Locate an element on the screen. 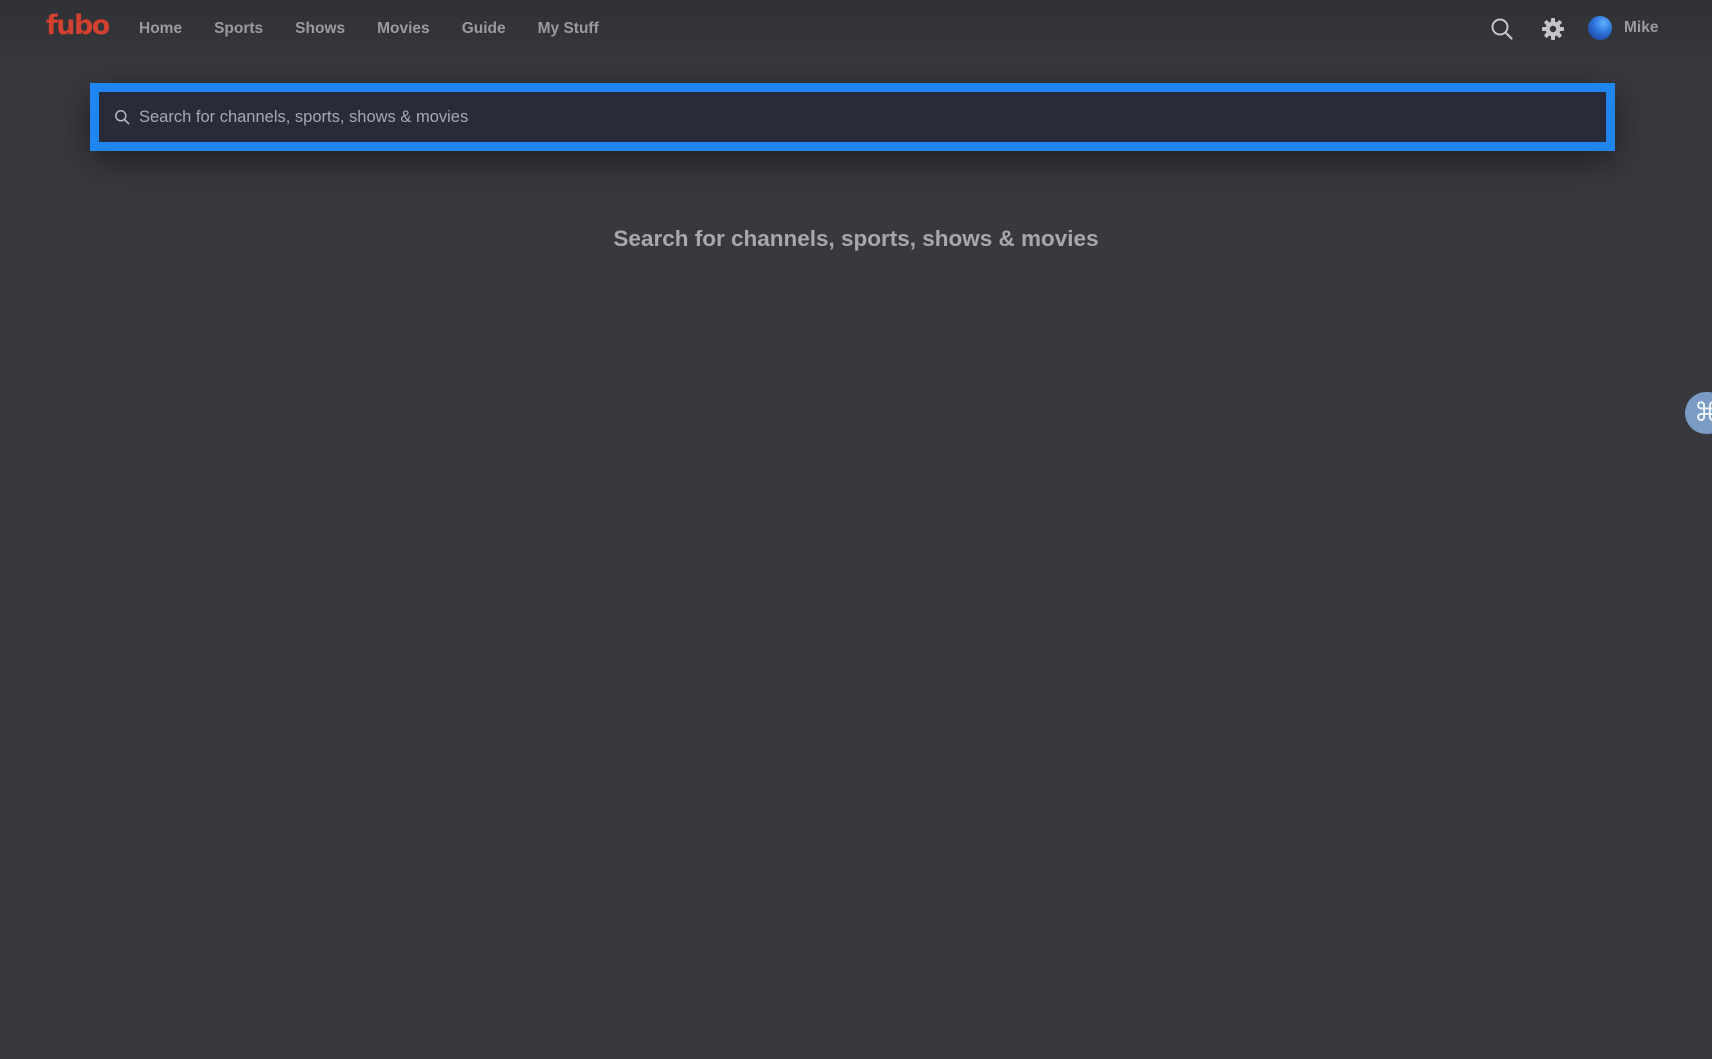 This screenshot has height=1059, width=1712. search-bar is located at coordinates (852, 117).